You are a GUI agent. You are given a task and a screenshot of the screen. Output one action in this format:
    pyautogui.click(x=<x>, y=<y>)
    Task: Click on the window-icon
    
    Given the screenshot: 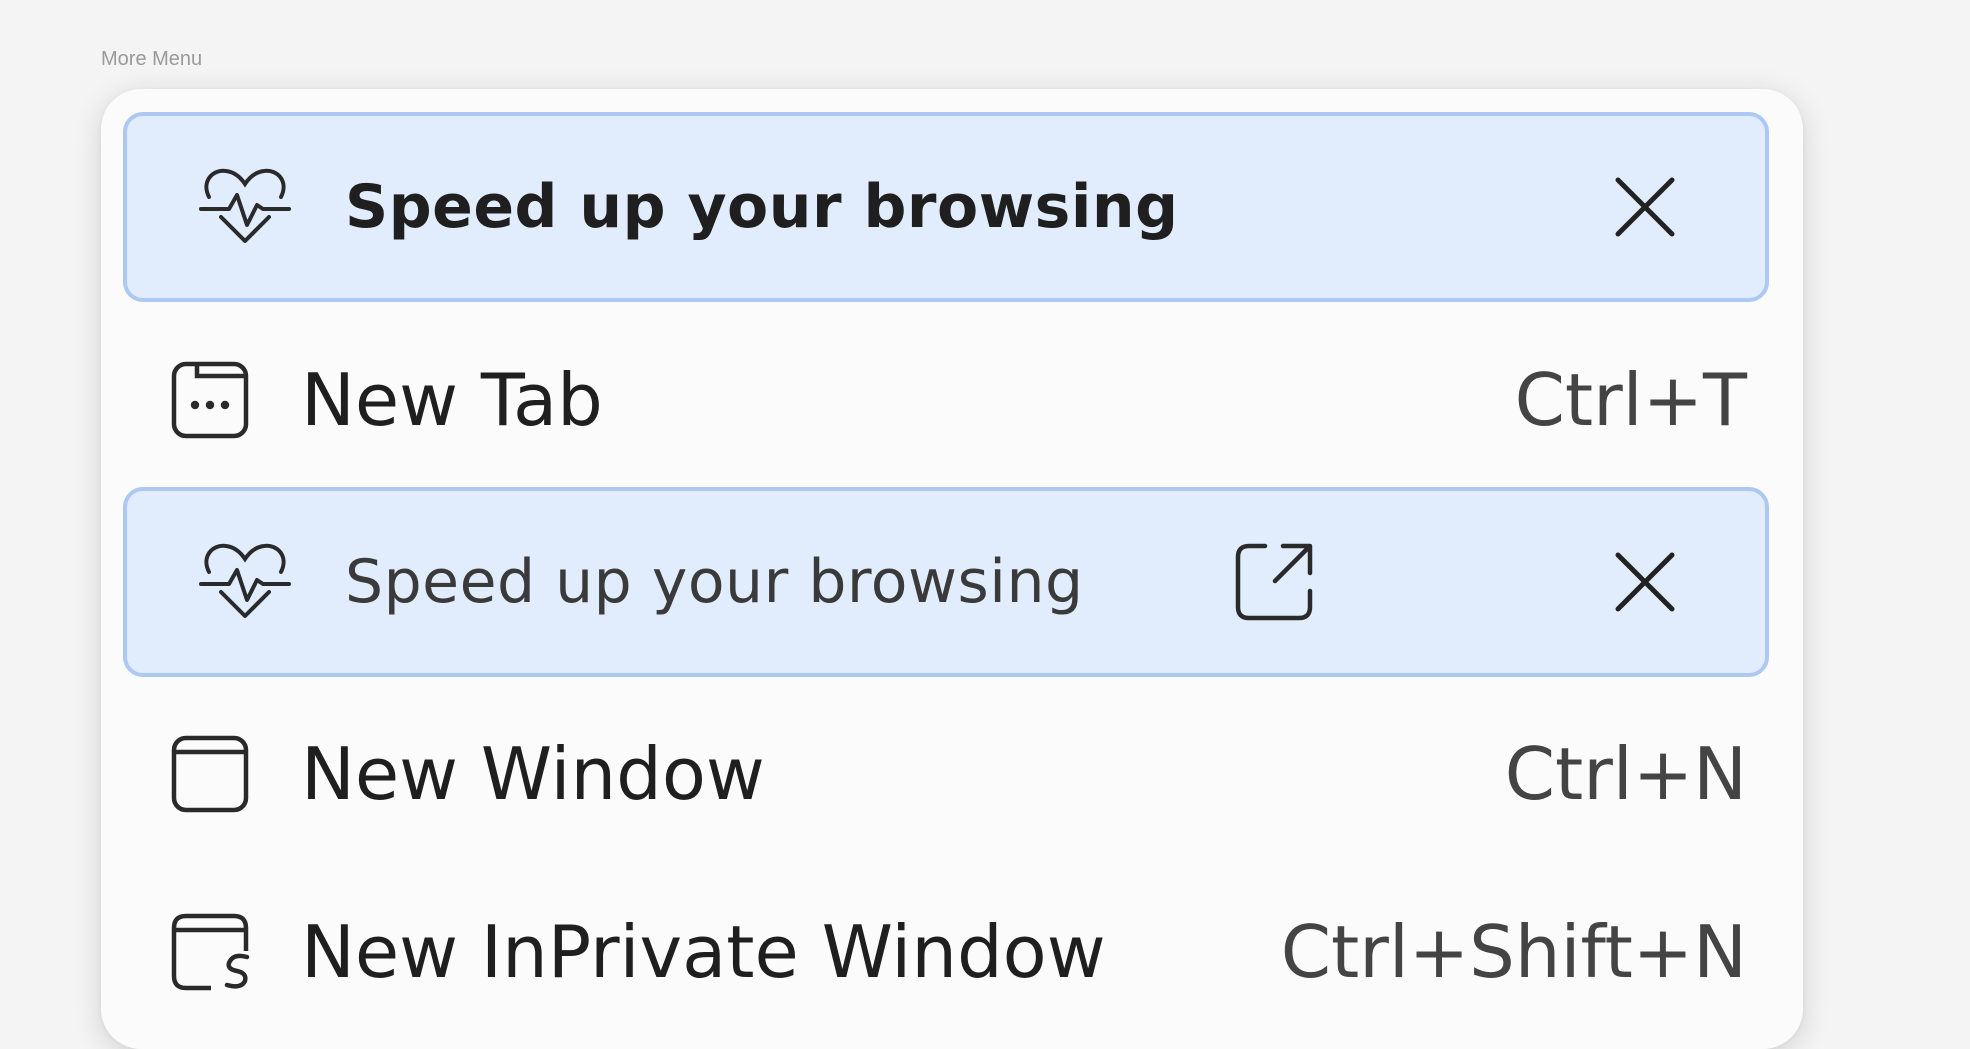 What is the action you would take?
    pyautogui.click(x=210, y=774)
    